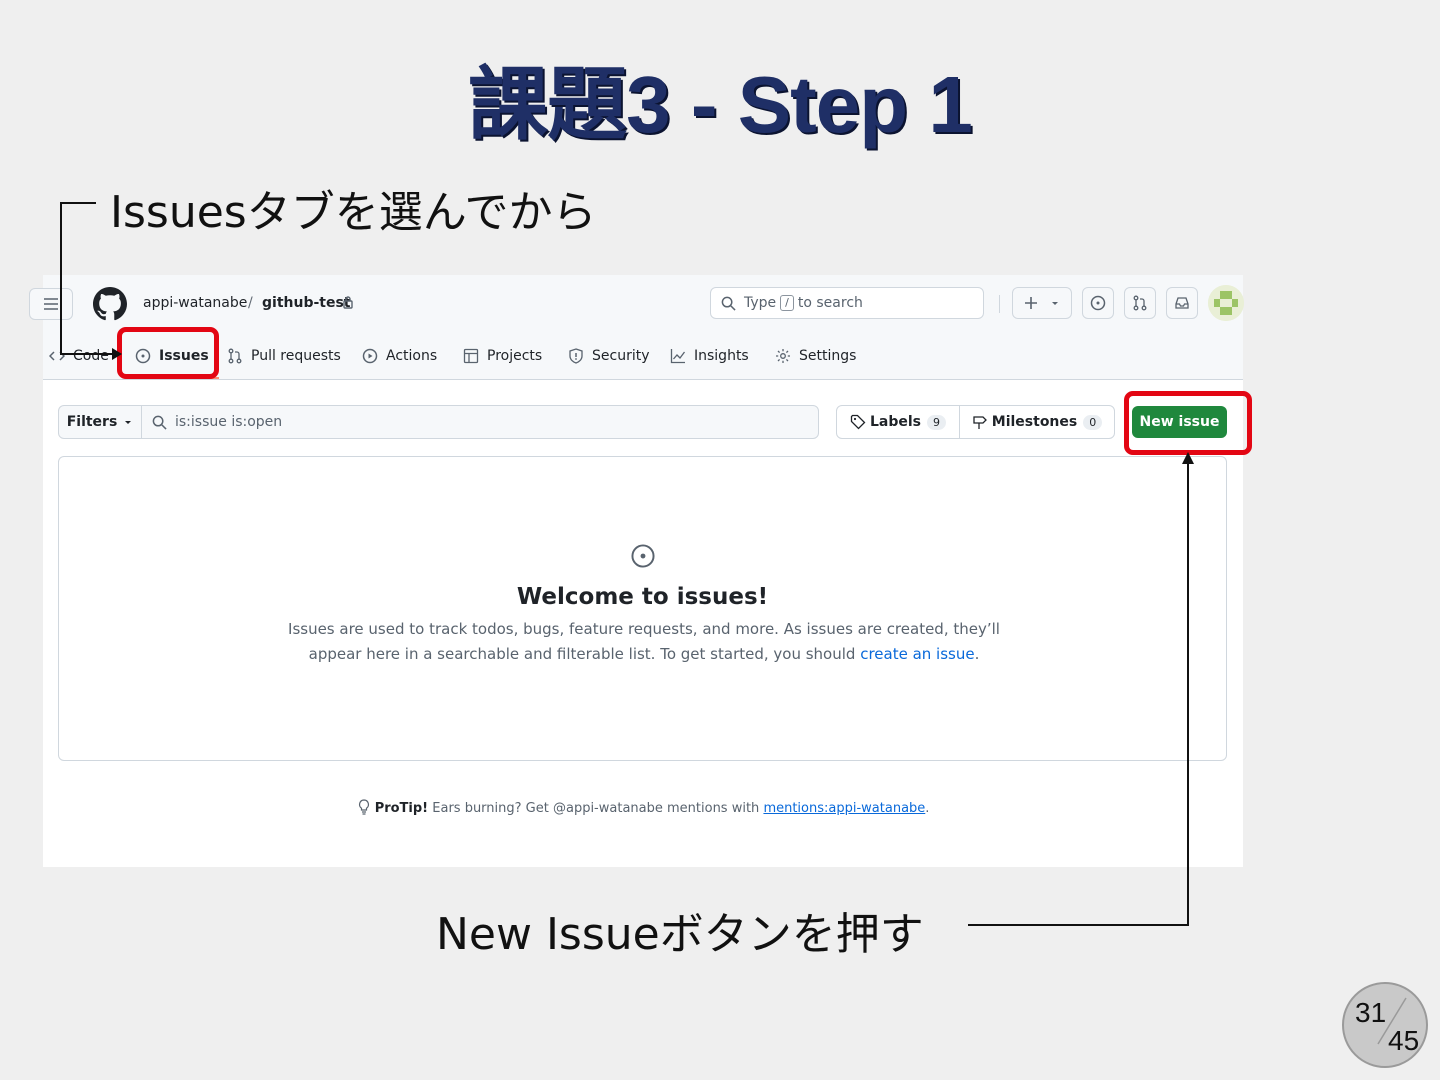  What do you see at coordinates (1188, 458) in the screenshot?
I see `arrow-head-new-issue` at bounding box center [1188, 458].